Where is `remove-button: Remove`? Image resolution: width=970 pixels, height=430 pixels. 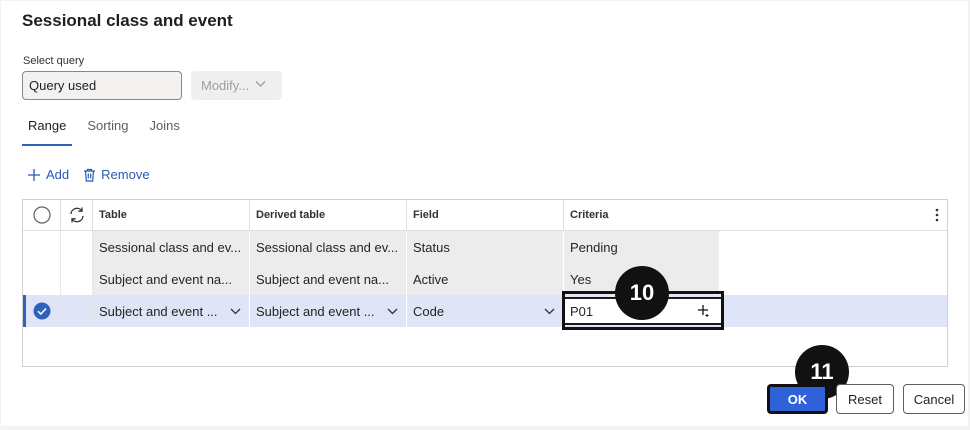
remove-button: Remove is located at coordinates (116, 174).